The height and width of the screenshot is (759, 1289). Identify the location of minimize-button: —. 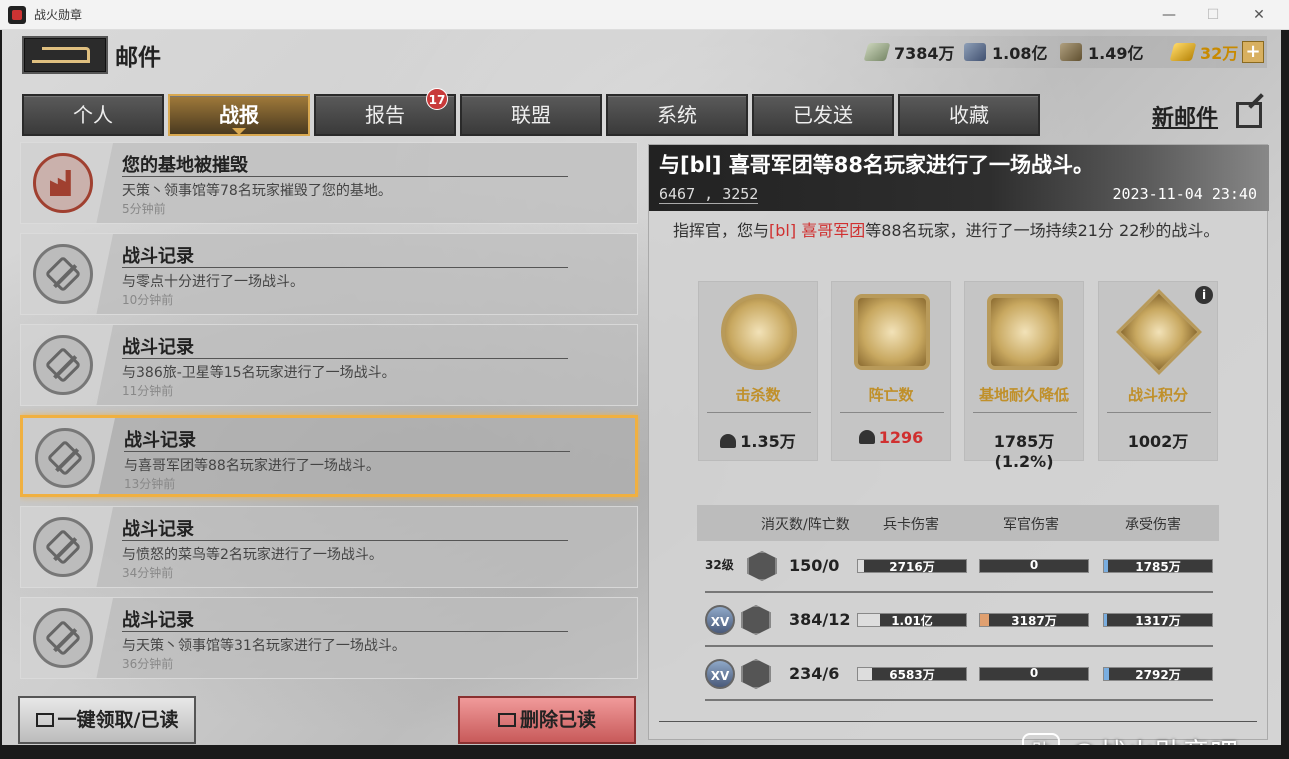
(1169, 15).